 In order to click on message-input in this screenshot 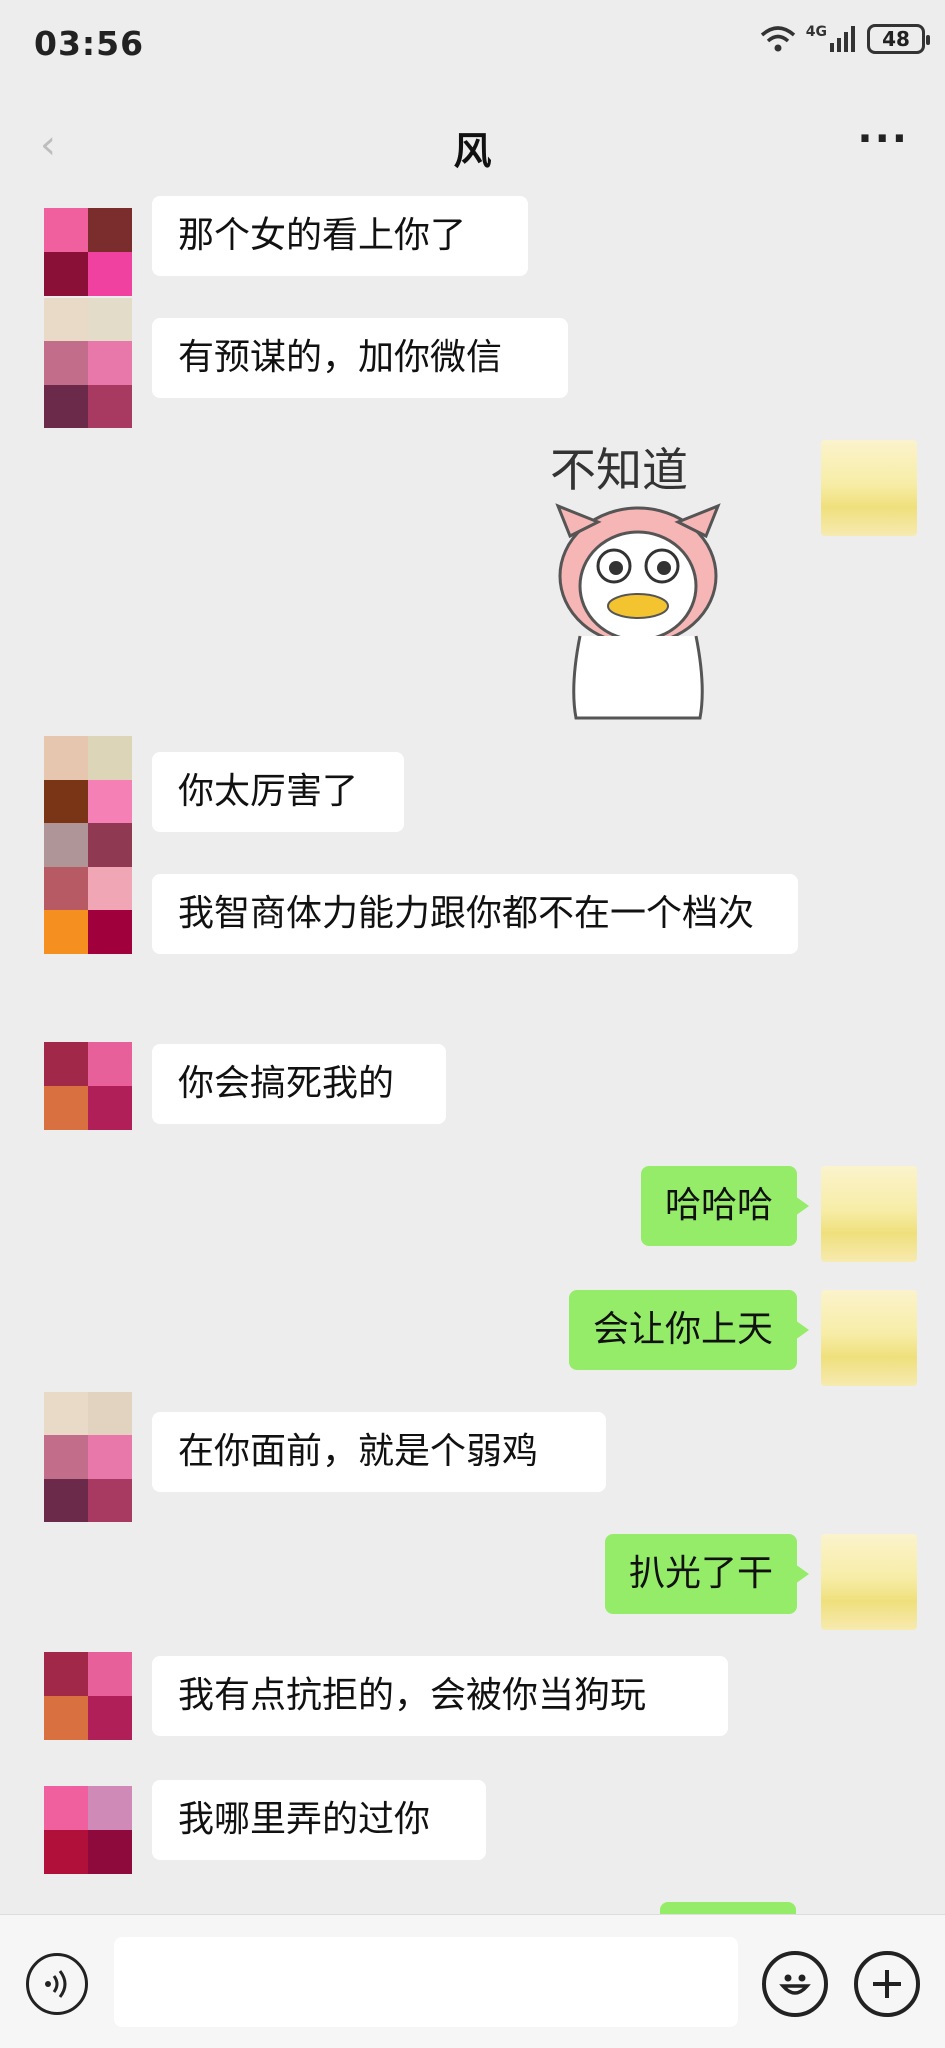, I will do `click(426, 1982)`.